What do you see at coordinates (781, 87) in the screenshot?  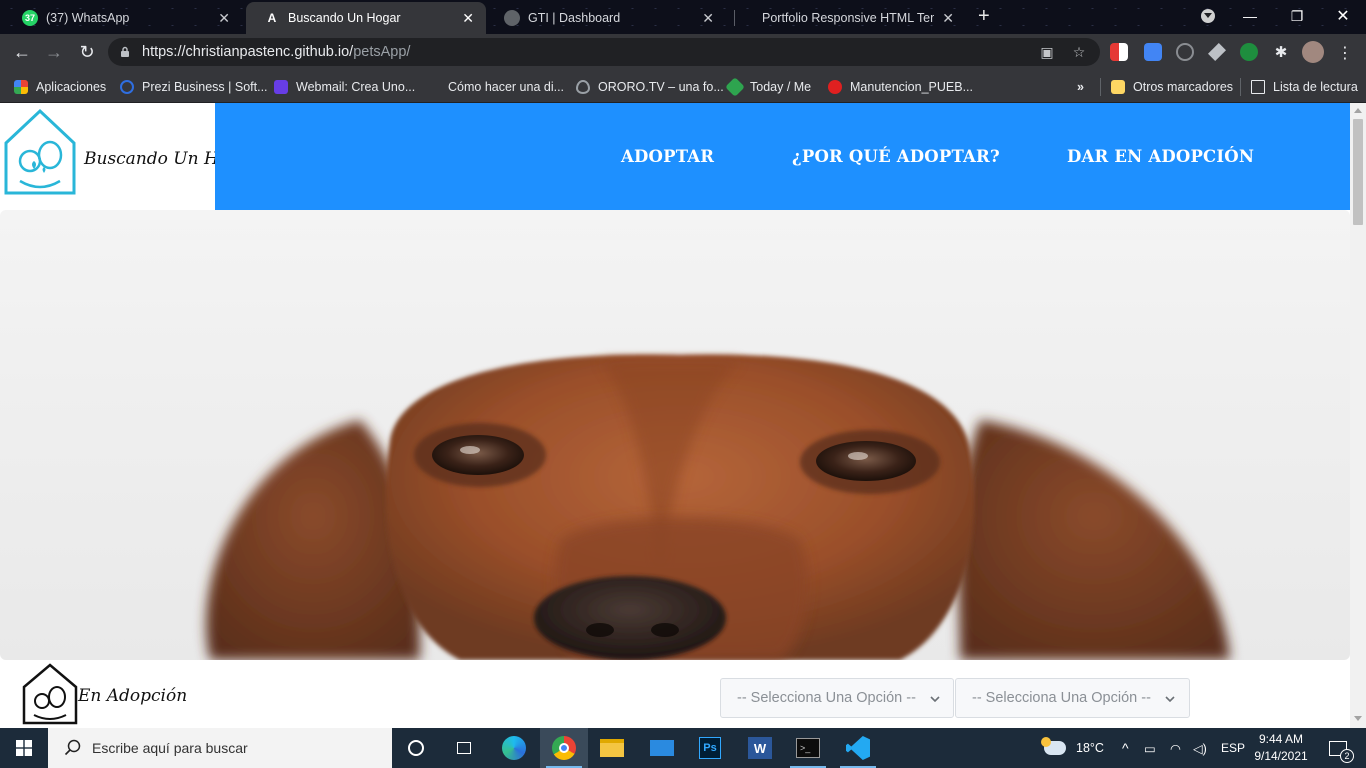 I see `bookmark-label: Today / Me` at bounding box center [781, 87].